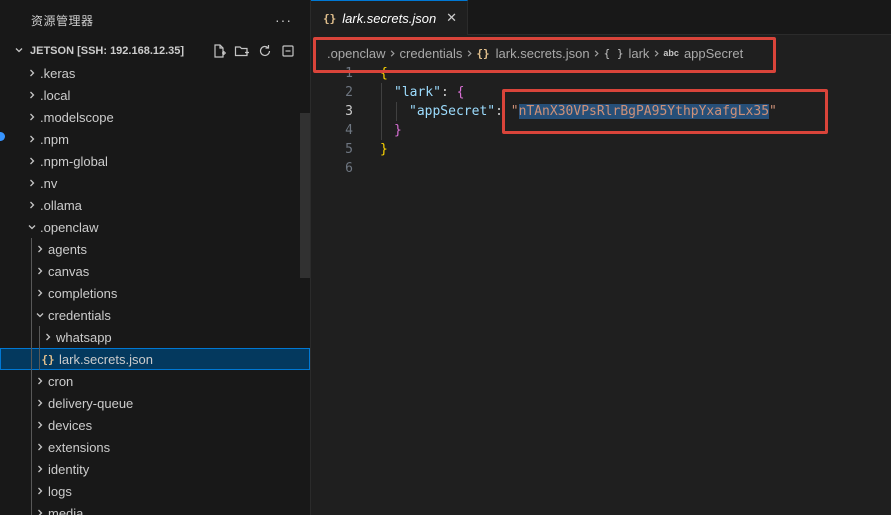 This screenshot has width=891, height=515. I want to click on tree-item-folder-keras: .keras, so click(155, 73).